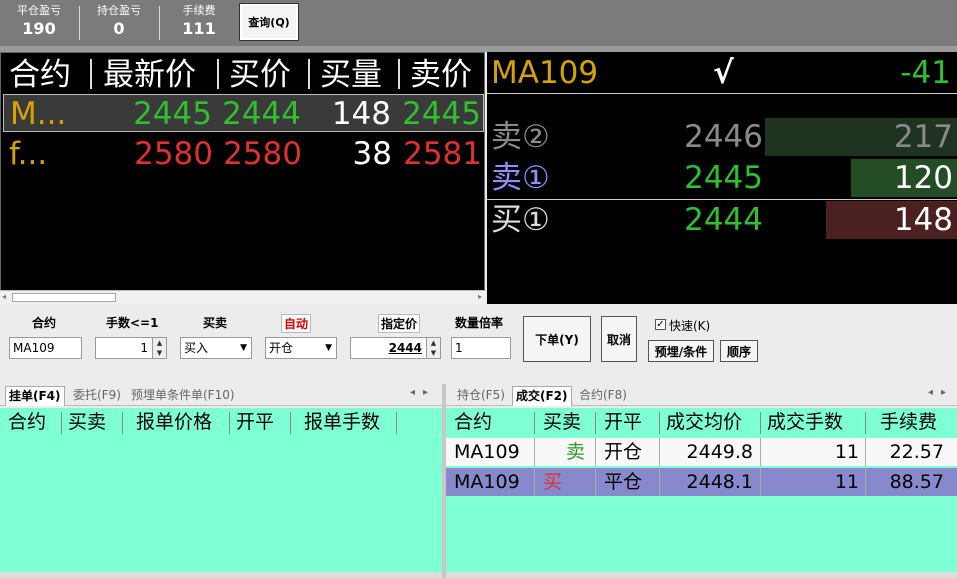 This screenshot has height=578, width=957. Describe the element at coordinates (481, 348) in the screenshot. I see `multiplier-input: 1` at that location.